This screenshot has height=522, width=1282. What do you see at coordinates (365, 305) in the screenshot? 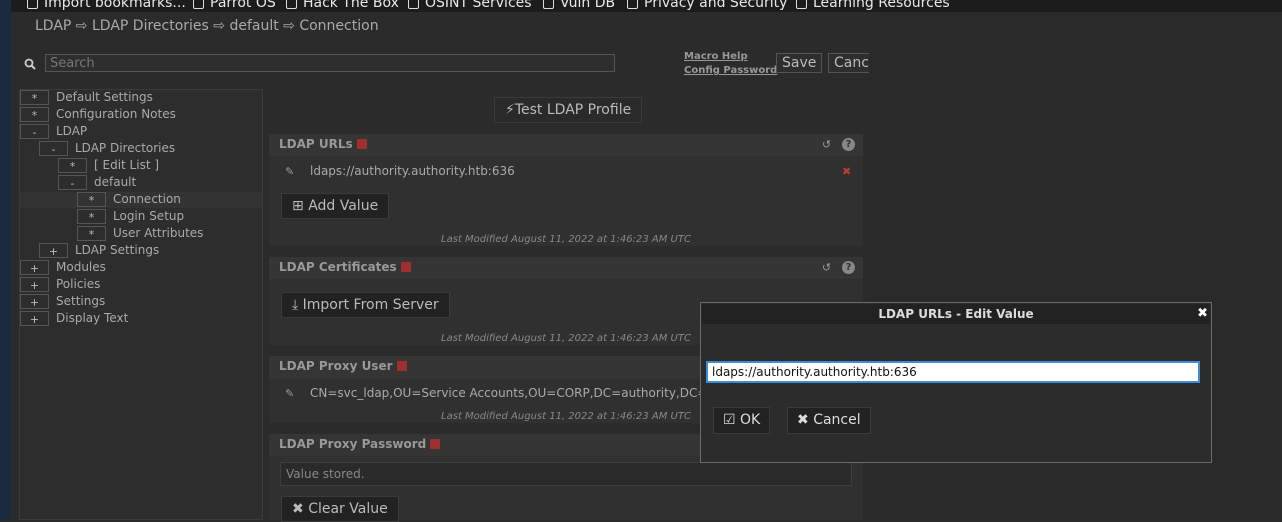
I see `import-from-server-button: ⤓ Import From Server` at bounding box center [365, 305].